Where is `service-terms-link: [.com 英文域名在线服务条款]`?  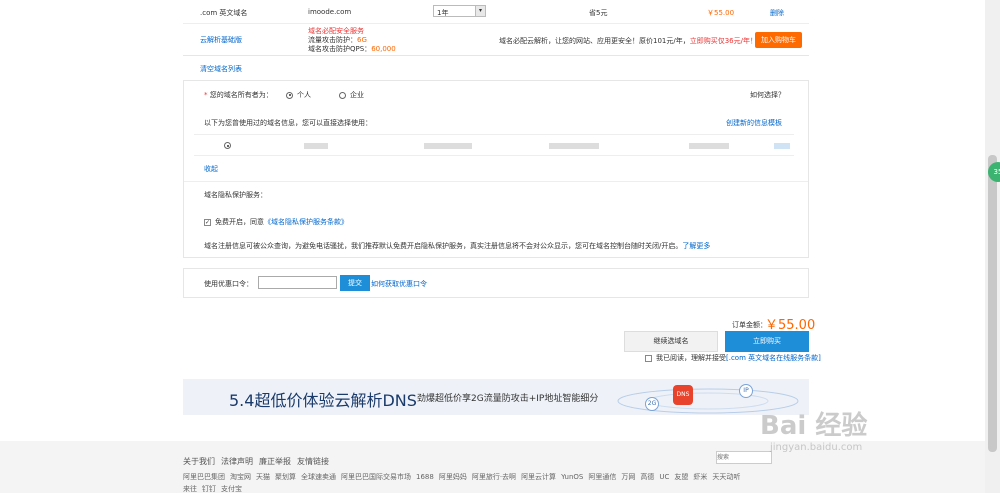 service-terms-link: [.com 英文域名在线服务条款] is located at coordinates (773, 358).